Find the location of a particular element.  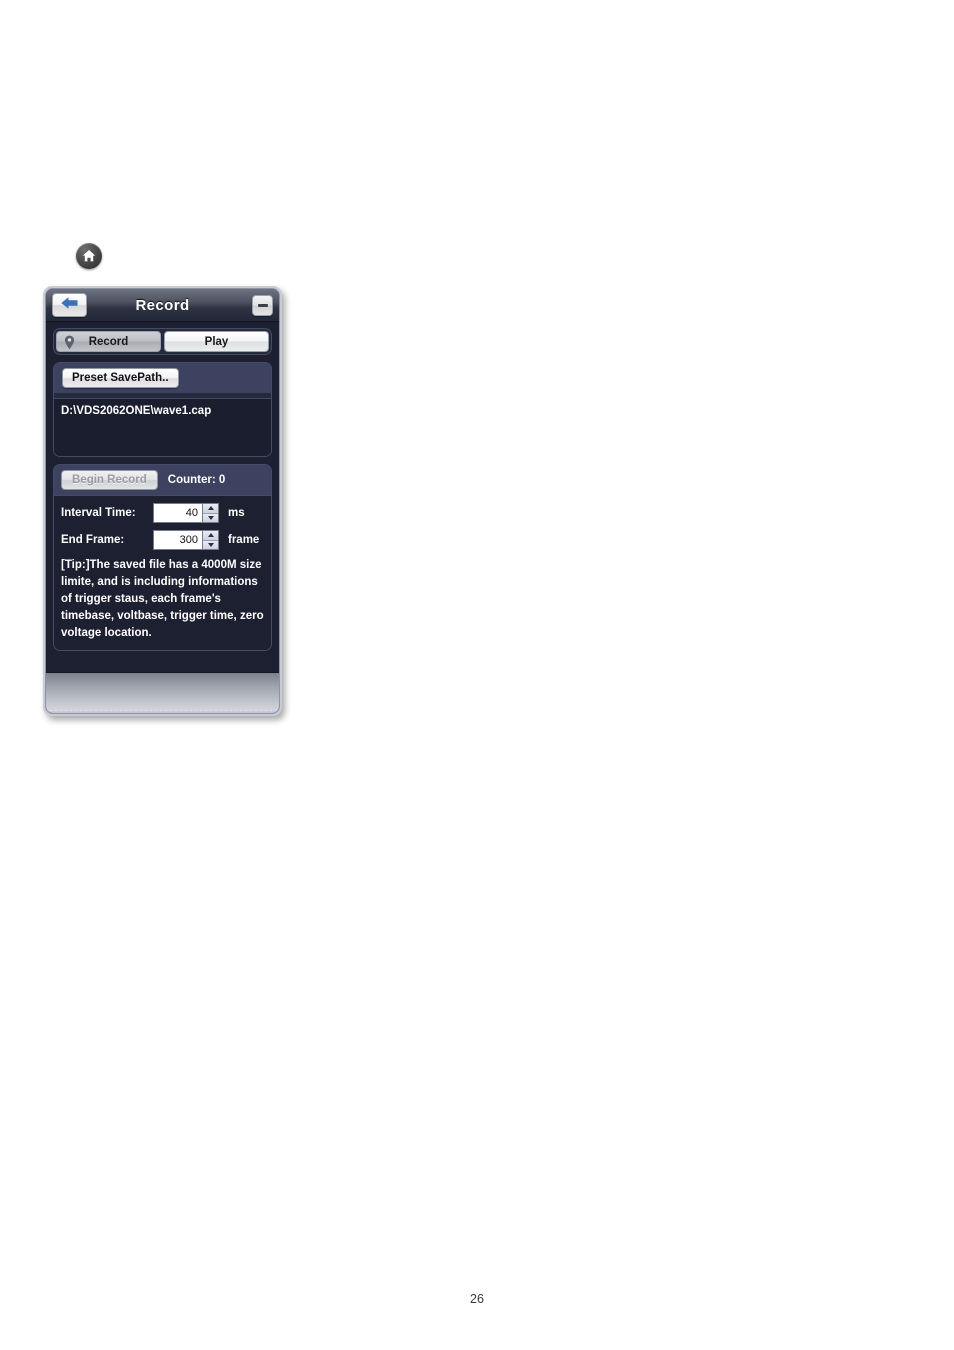

preset-savepath-button: Preset SavePath.. is located at coordinates (120, 378).